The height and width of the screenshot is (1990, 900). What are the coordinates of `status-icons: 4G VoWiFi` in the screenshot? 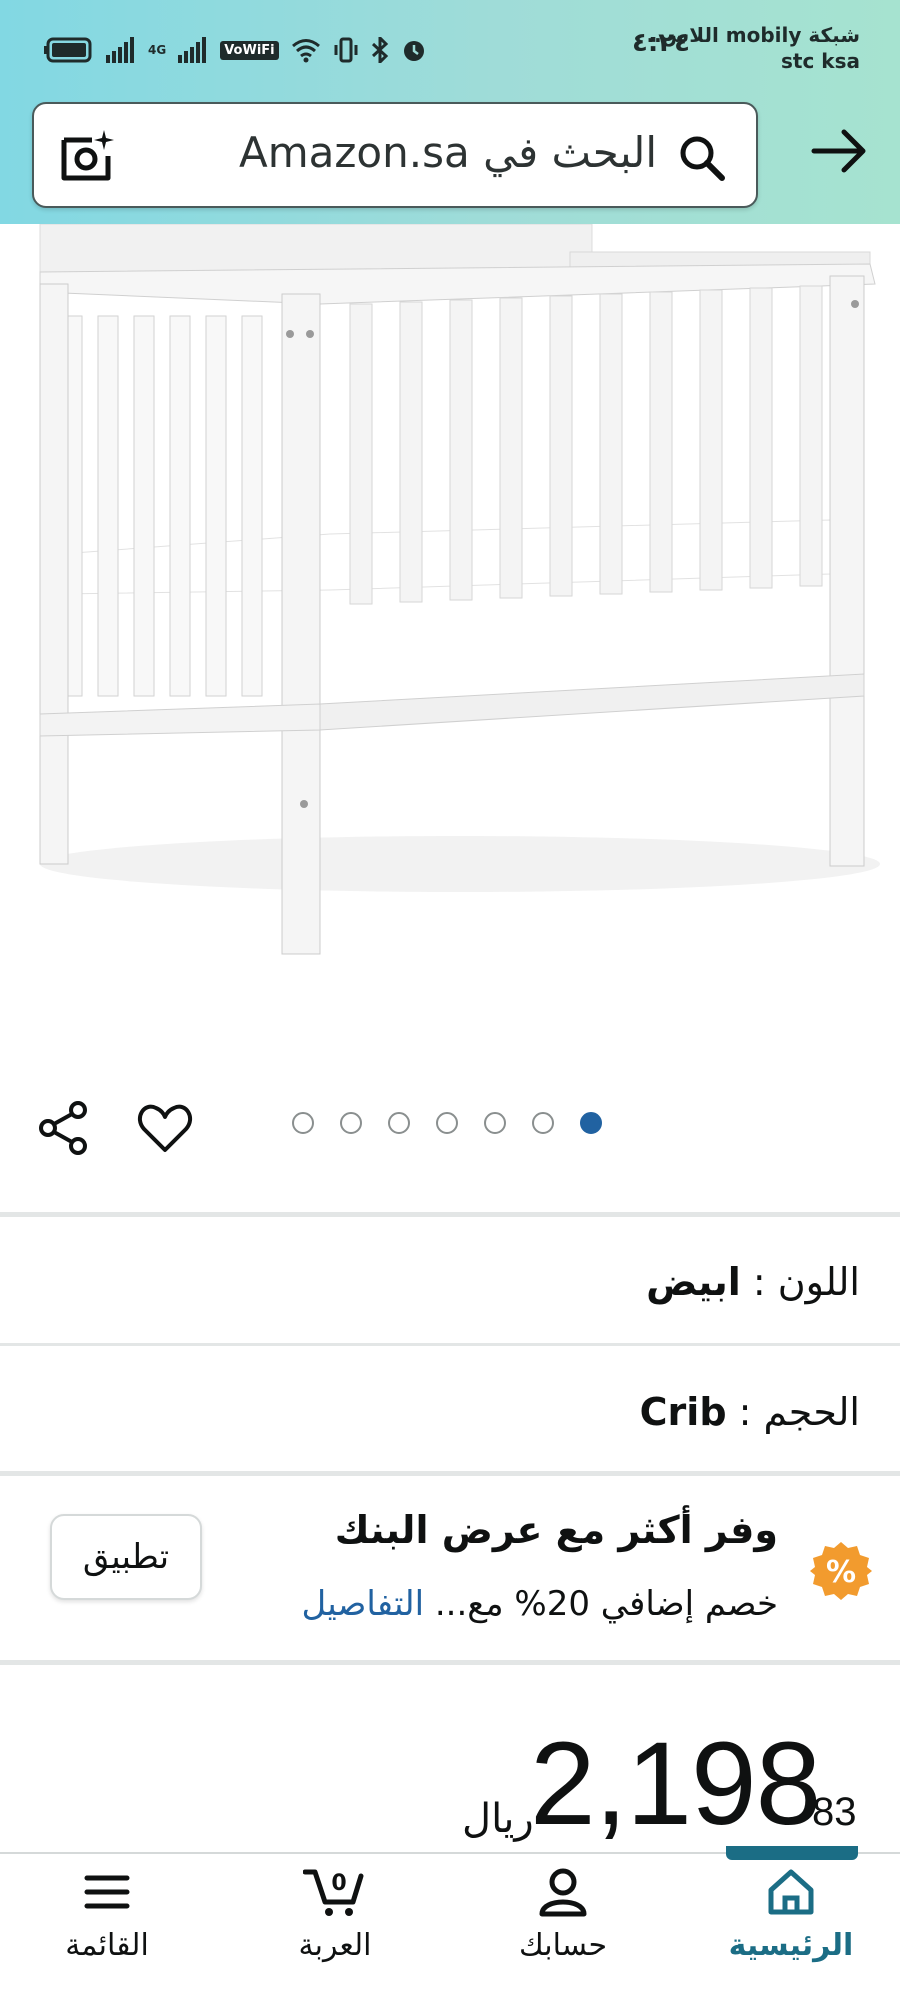 It's located at (235, 50).